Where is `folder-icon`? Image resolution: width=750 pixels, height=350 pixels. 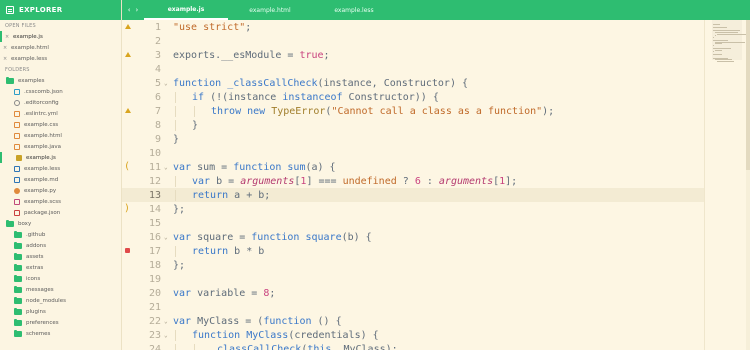 folder-icon is located at coordinates (18, 278).